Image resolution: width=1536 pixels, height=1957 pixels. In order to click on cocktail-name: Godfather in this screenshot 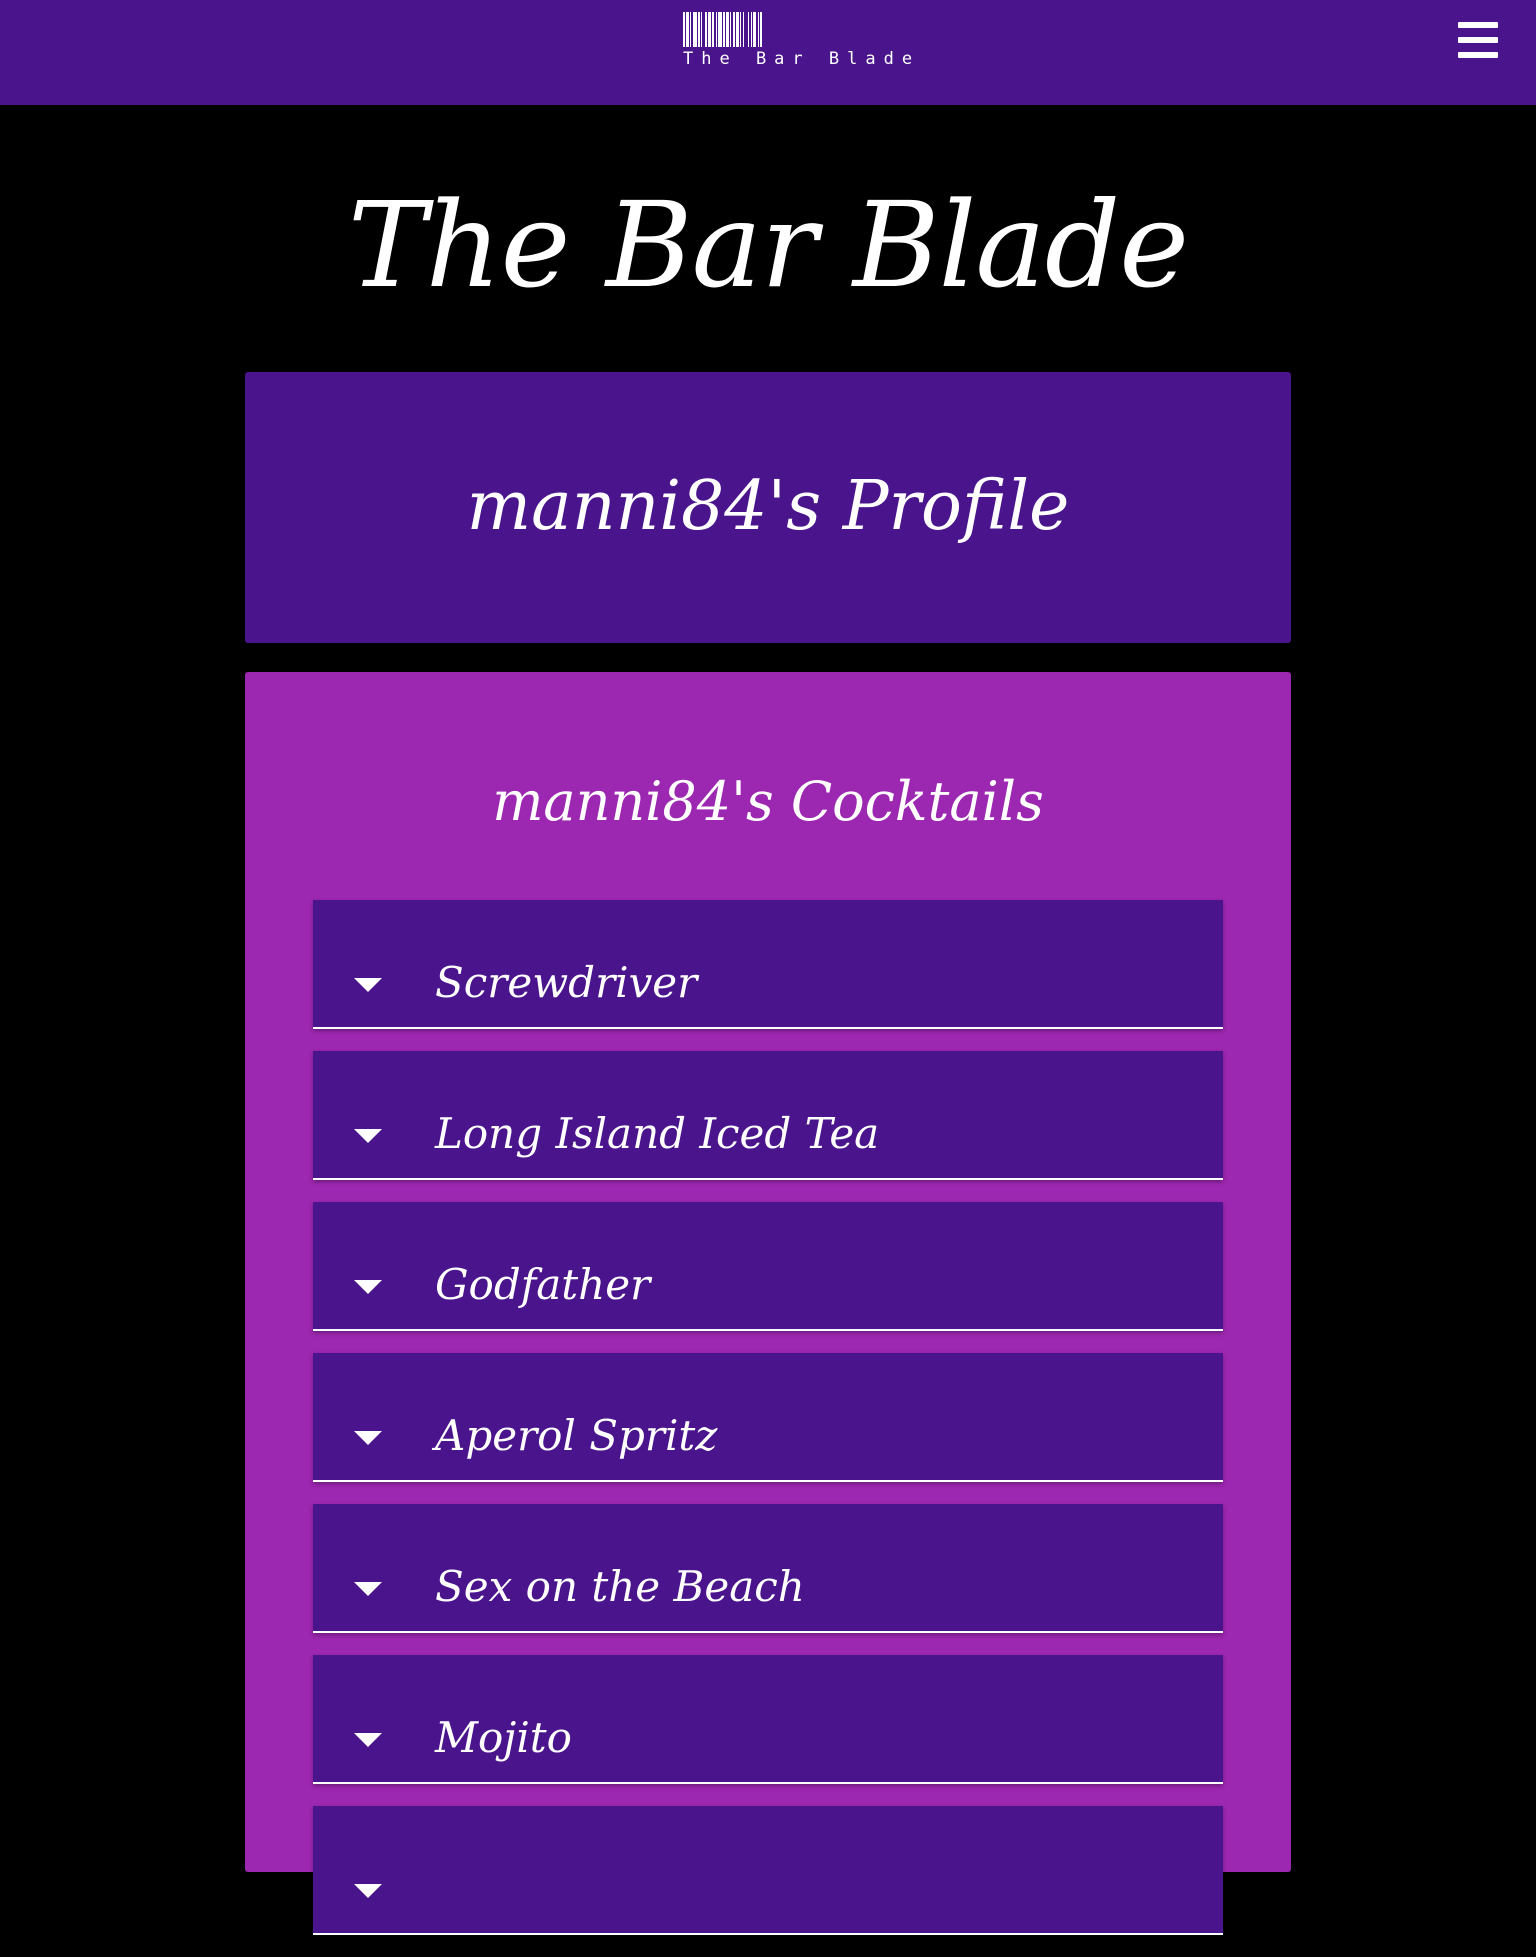, I will do `click(543, 1284)`.